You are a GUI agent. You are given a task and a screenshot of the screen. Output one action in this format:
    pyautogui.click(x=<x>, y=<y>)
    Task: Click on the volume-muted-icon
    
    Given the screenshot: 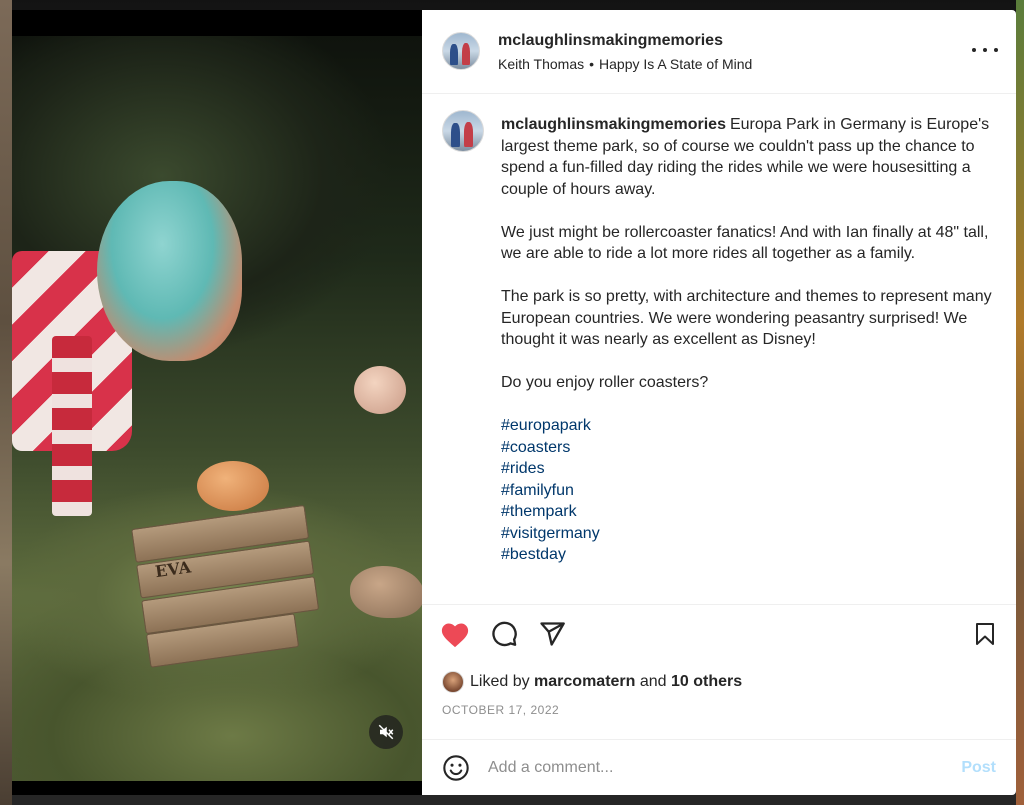 What is the action you would take?
    pyautogui.click(x=386, y=732)
    